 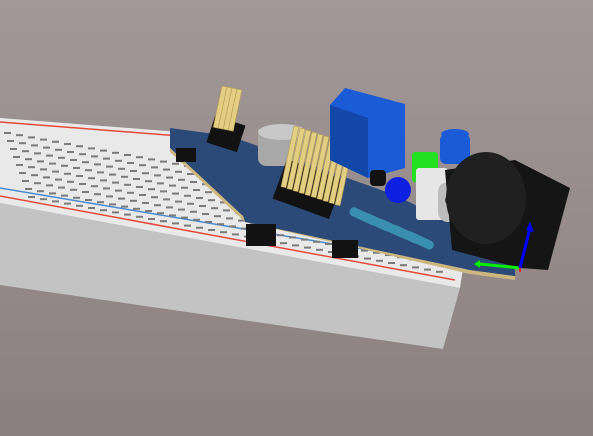 What do you see at coordinates (367, 133) in the screenshot?
I see `terminal-block` at bounding box center [367, 133].